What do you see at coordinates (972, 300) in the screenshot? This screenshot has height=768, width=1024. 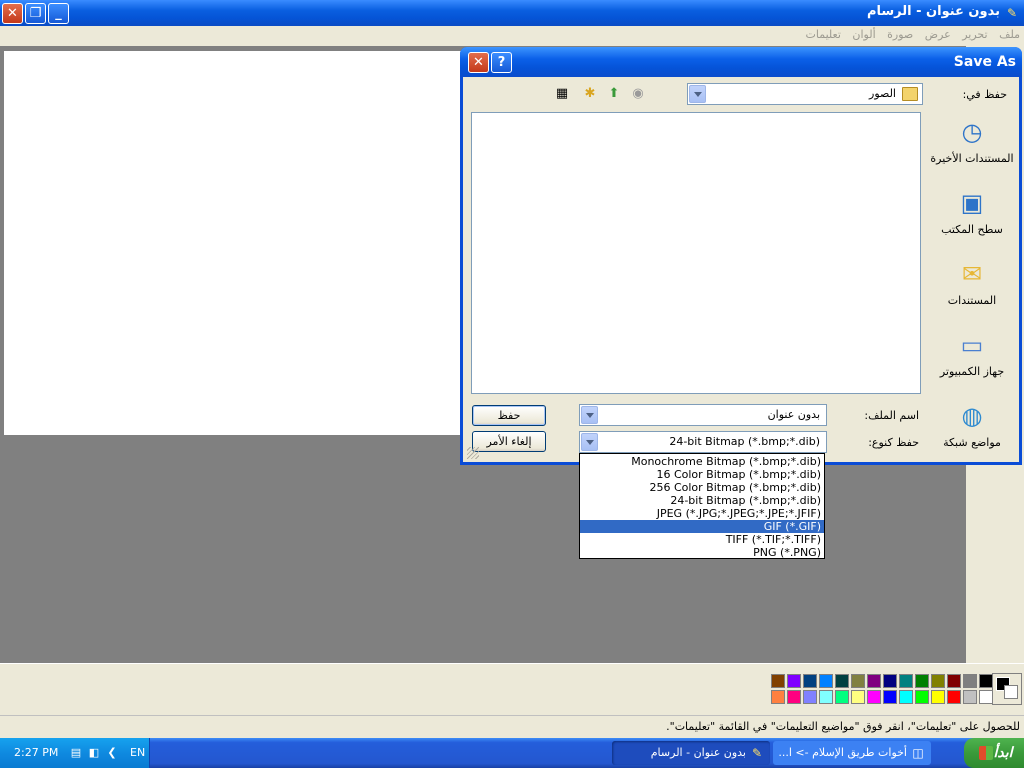 I see `place-label: المستندات` at bounding box center [972, 300].